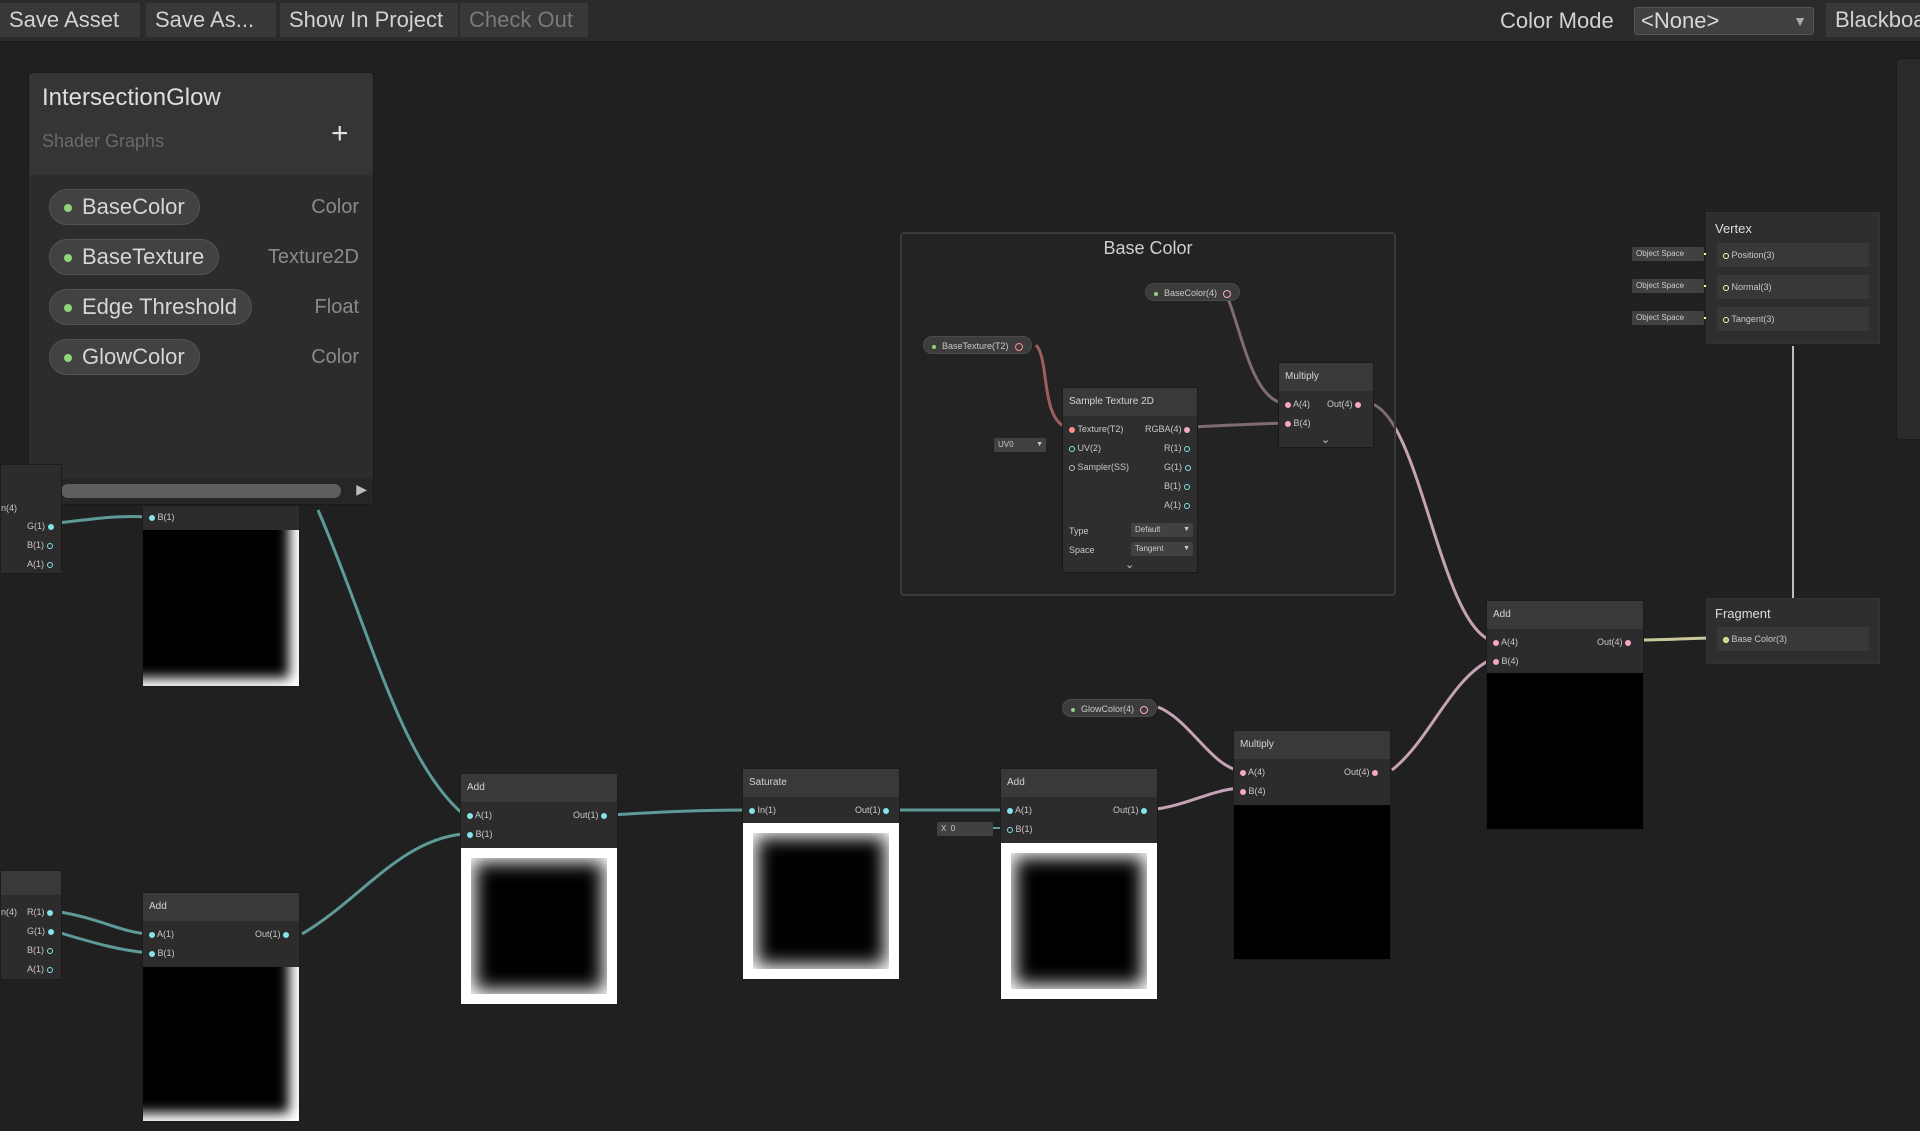  Describe the element at coordinates (1668, 254) in the screenshot. I see `object-space-position: Object Space` at that location.